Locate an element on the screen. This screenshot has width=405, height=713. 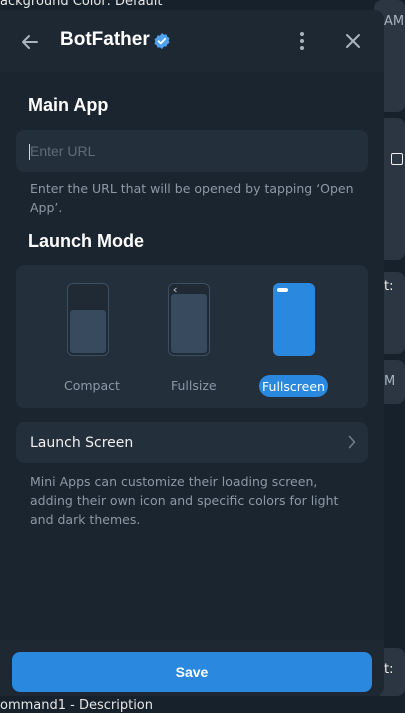
launch-mode-compact: Compact is located at coordinates (88, 336).